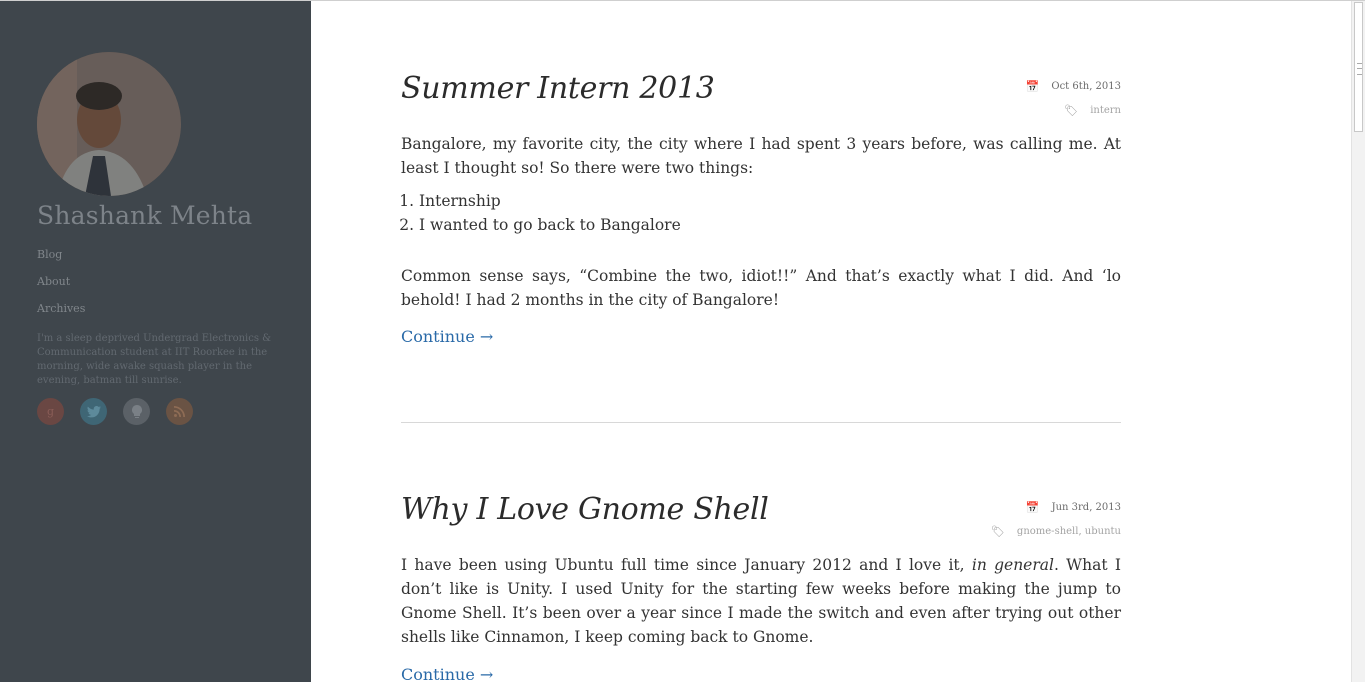 This screenshot has width=1365, height=684. What do you see at coordinates (179, 411) in the screenshot?
I see `rss-icon` at bounding box center [179, 411].